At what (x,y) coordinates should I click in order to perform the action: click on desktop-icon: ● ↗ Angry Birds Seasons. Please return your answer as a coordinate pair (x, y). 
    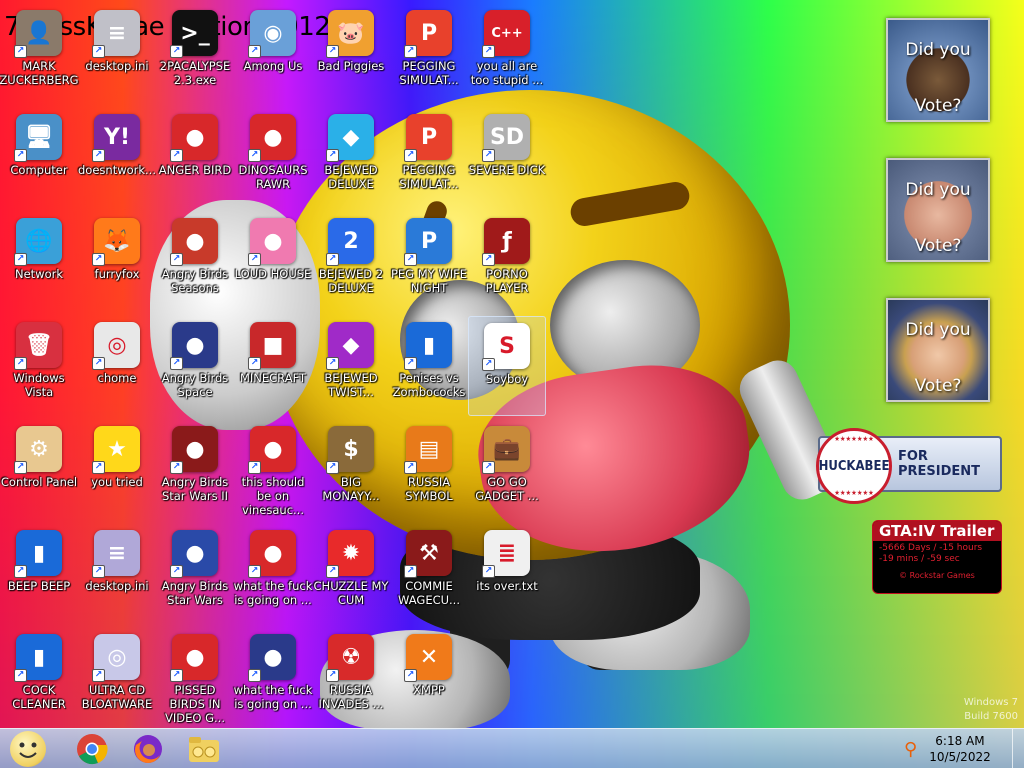
    Looking at the image, I should click on (195, 262).